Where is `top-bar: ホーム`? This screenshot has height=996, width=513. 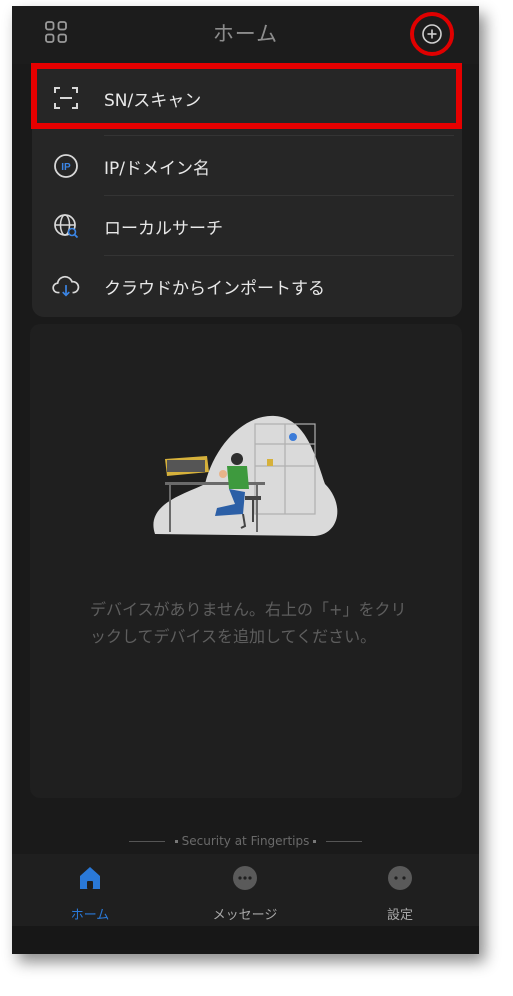 top-bar: ホーム is located at coordinates (245, 35).